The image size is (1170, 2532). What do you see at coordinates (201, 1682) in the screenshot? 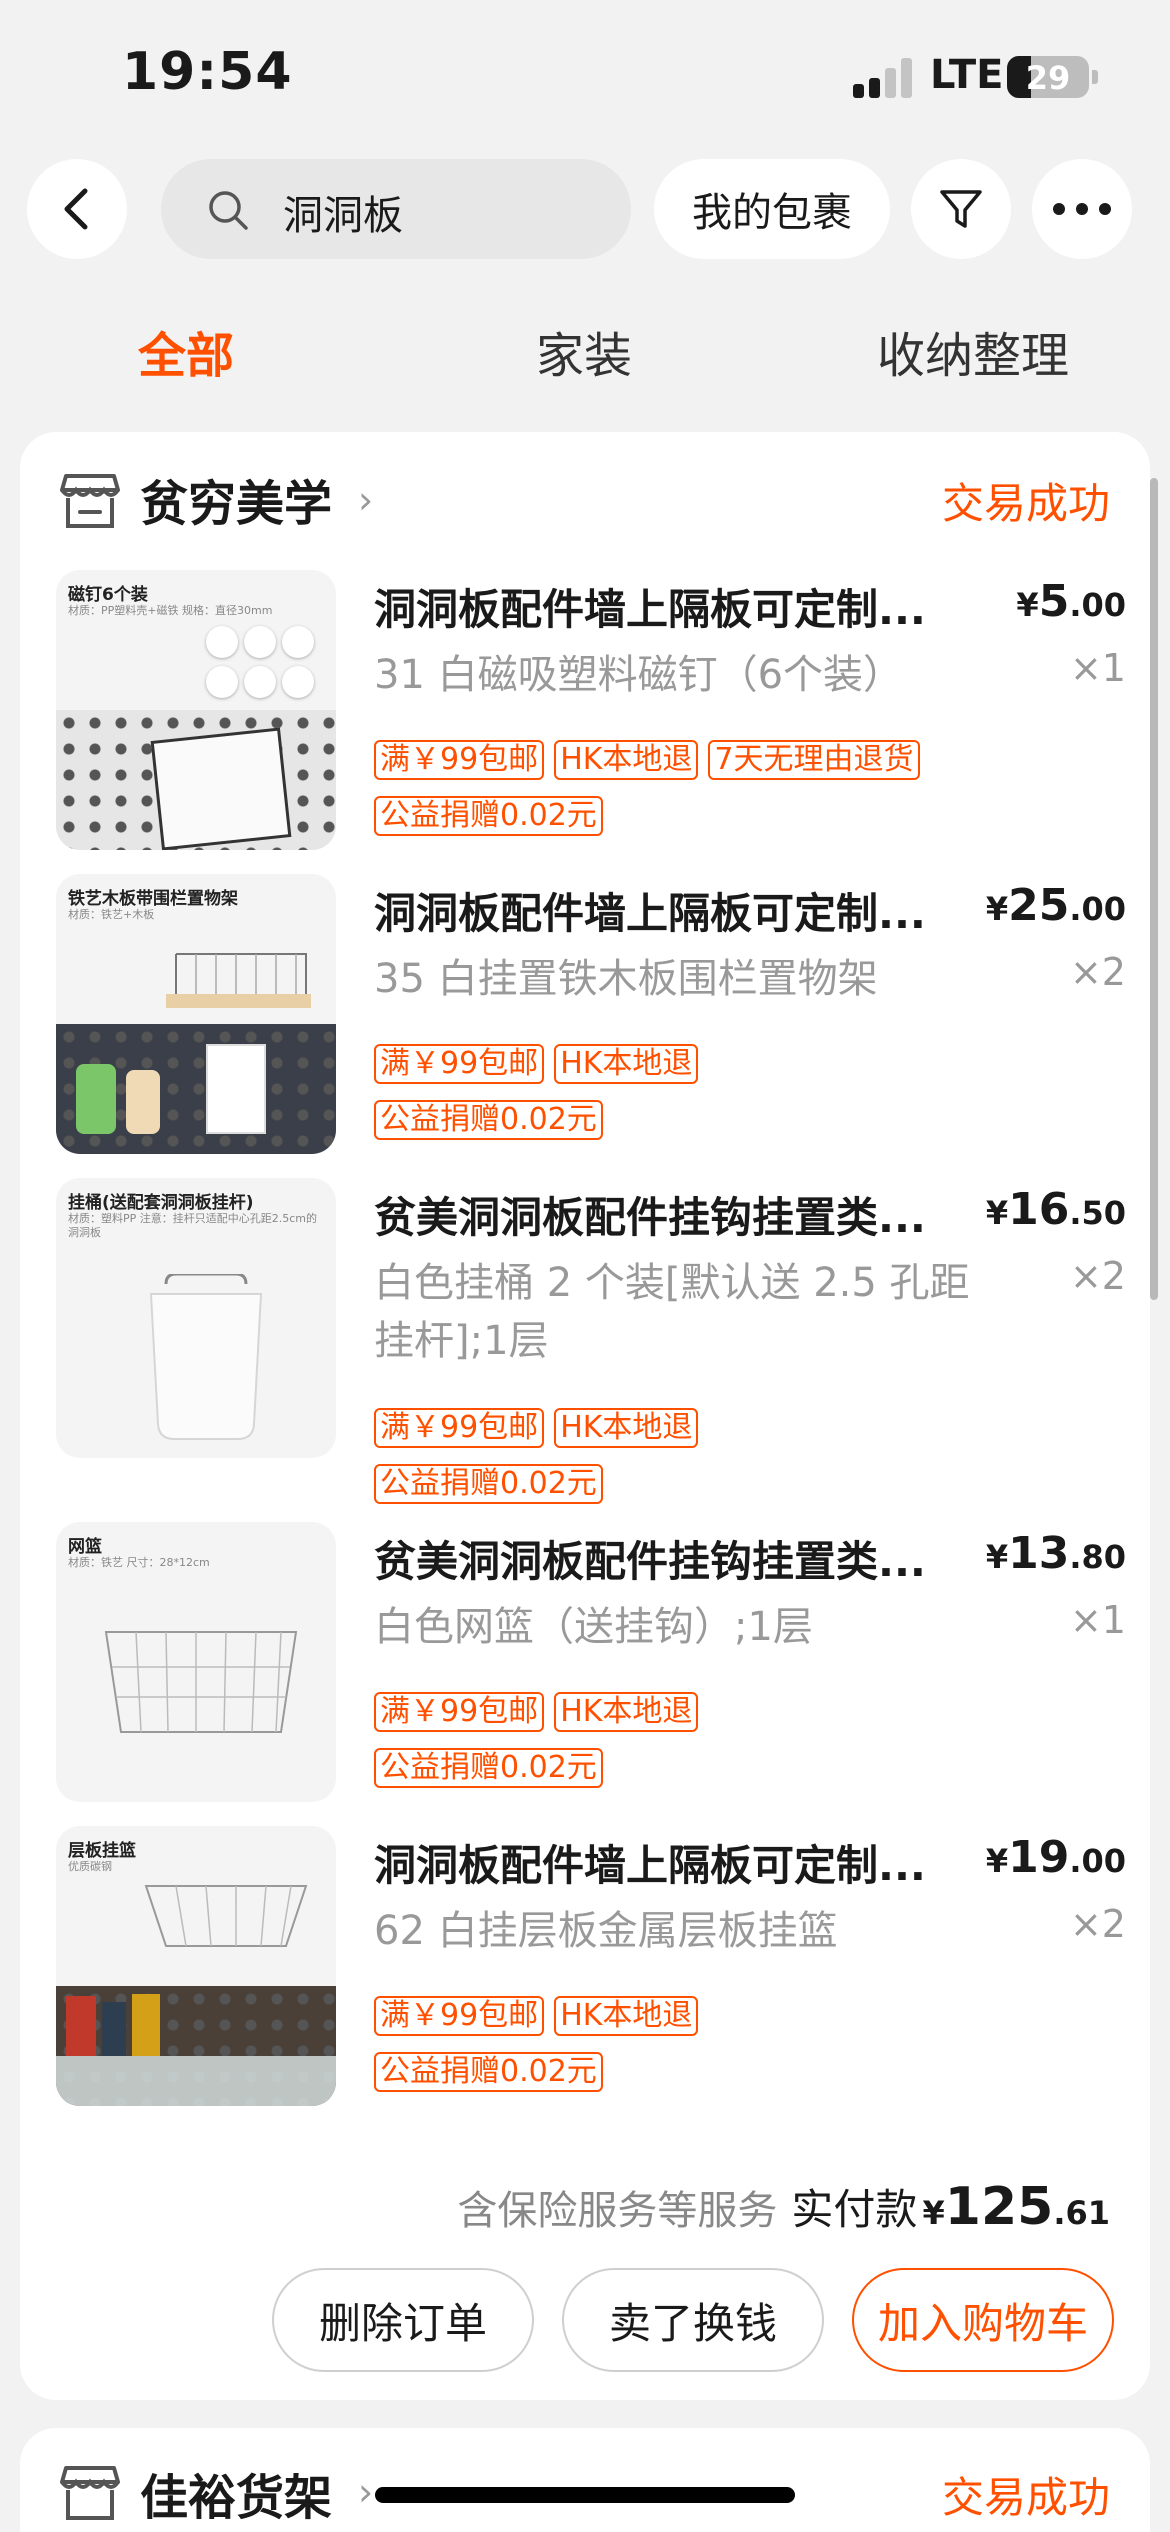
I see `basket-diagram` at bounding box center [201, 1682].